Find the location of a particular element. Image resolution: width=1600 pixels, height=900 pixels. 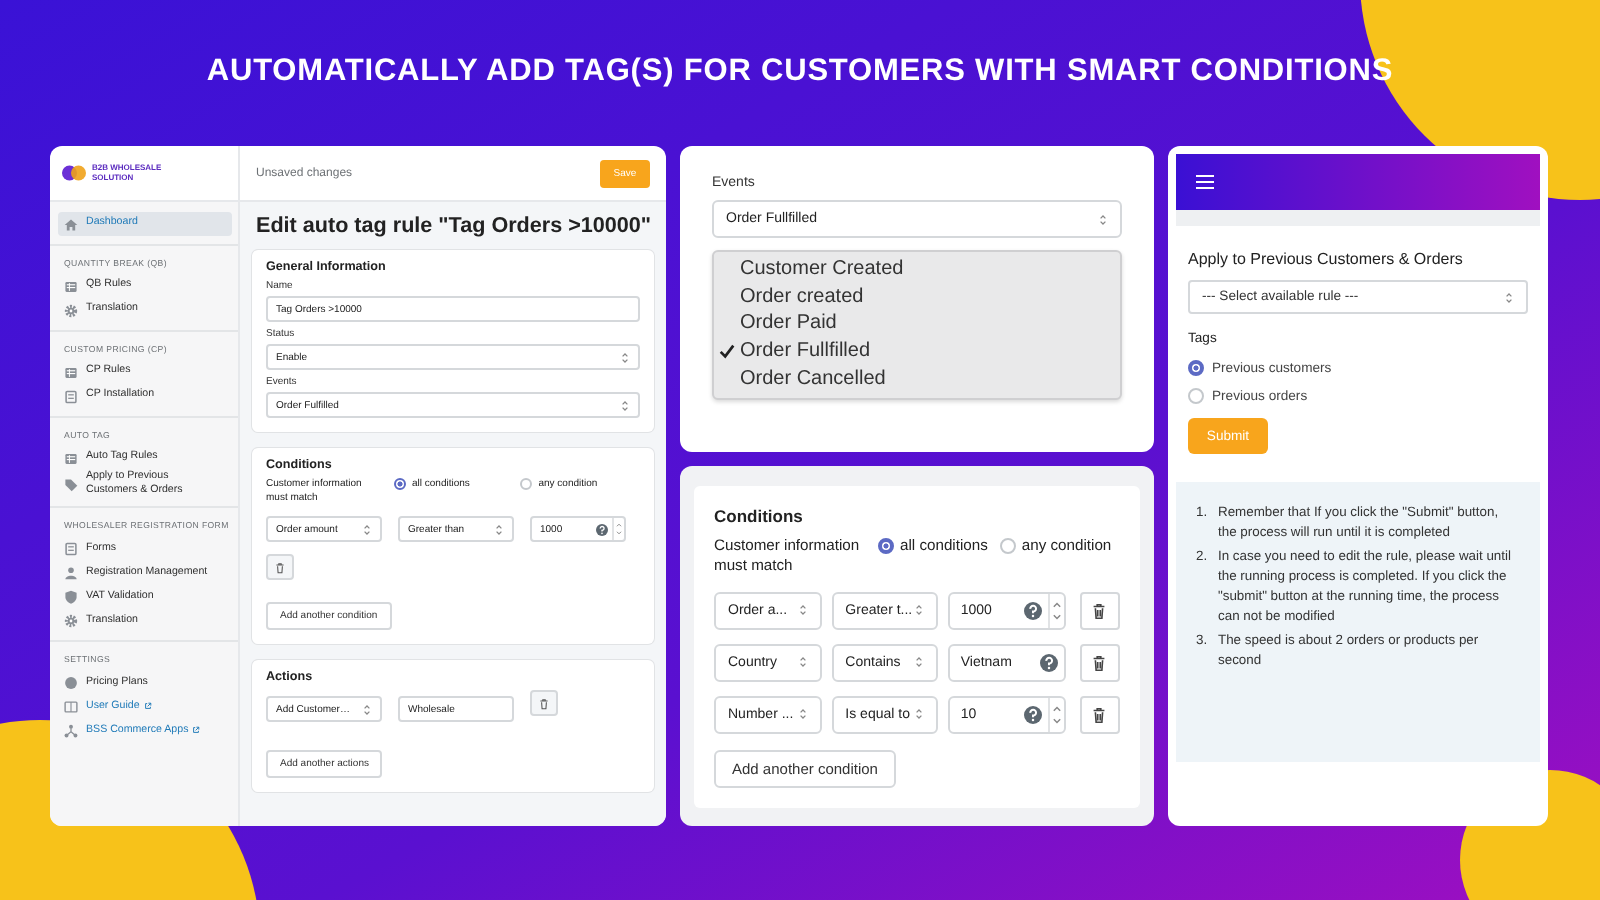

logo-icon is located at coordinates (74, 173).